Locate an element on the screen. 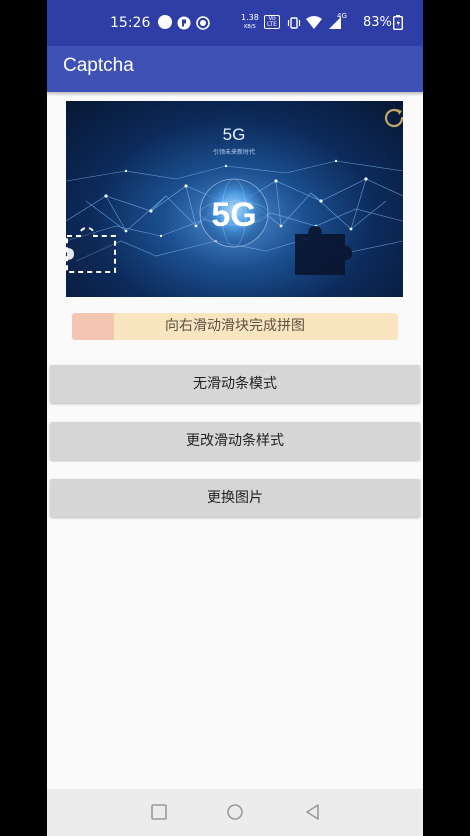  battery-icon is located at coordinates (398, 23).